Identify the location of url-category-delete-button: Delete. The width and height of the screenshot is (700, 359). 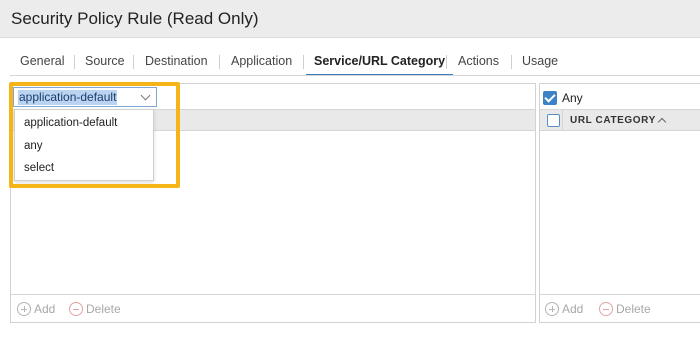
(625, 309).